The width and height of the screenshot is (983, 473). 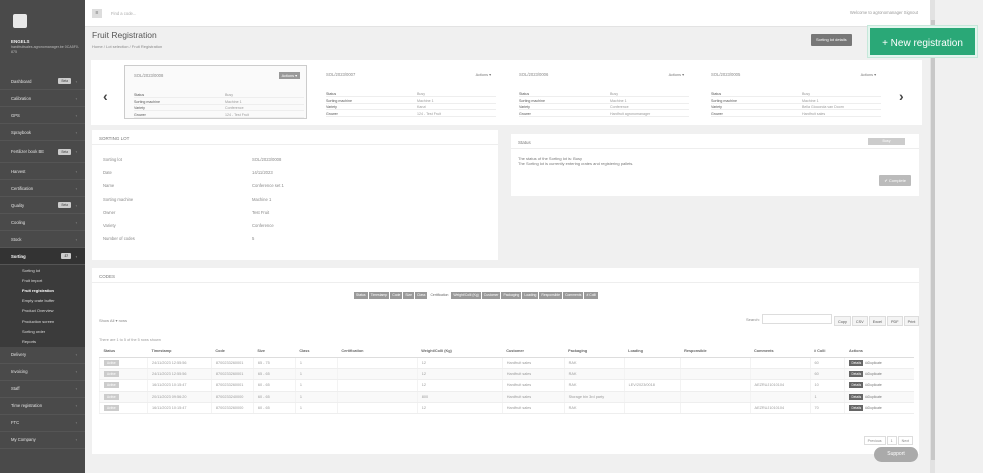 What do you see at coordinates (42, 406) in the screenshot?
I see `sidebar-item-time-registration: Time registration ‹` at bounding box center [42, 406].